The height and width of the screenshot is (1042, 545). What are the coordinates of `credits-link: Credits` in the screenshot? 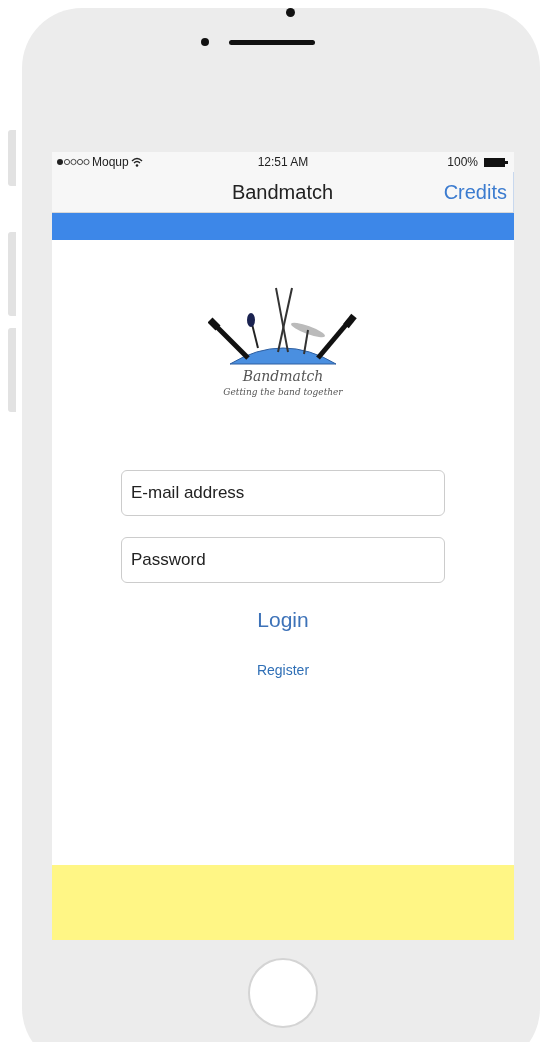 It's located at (475, 192).